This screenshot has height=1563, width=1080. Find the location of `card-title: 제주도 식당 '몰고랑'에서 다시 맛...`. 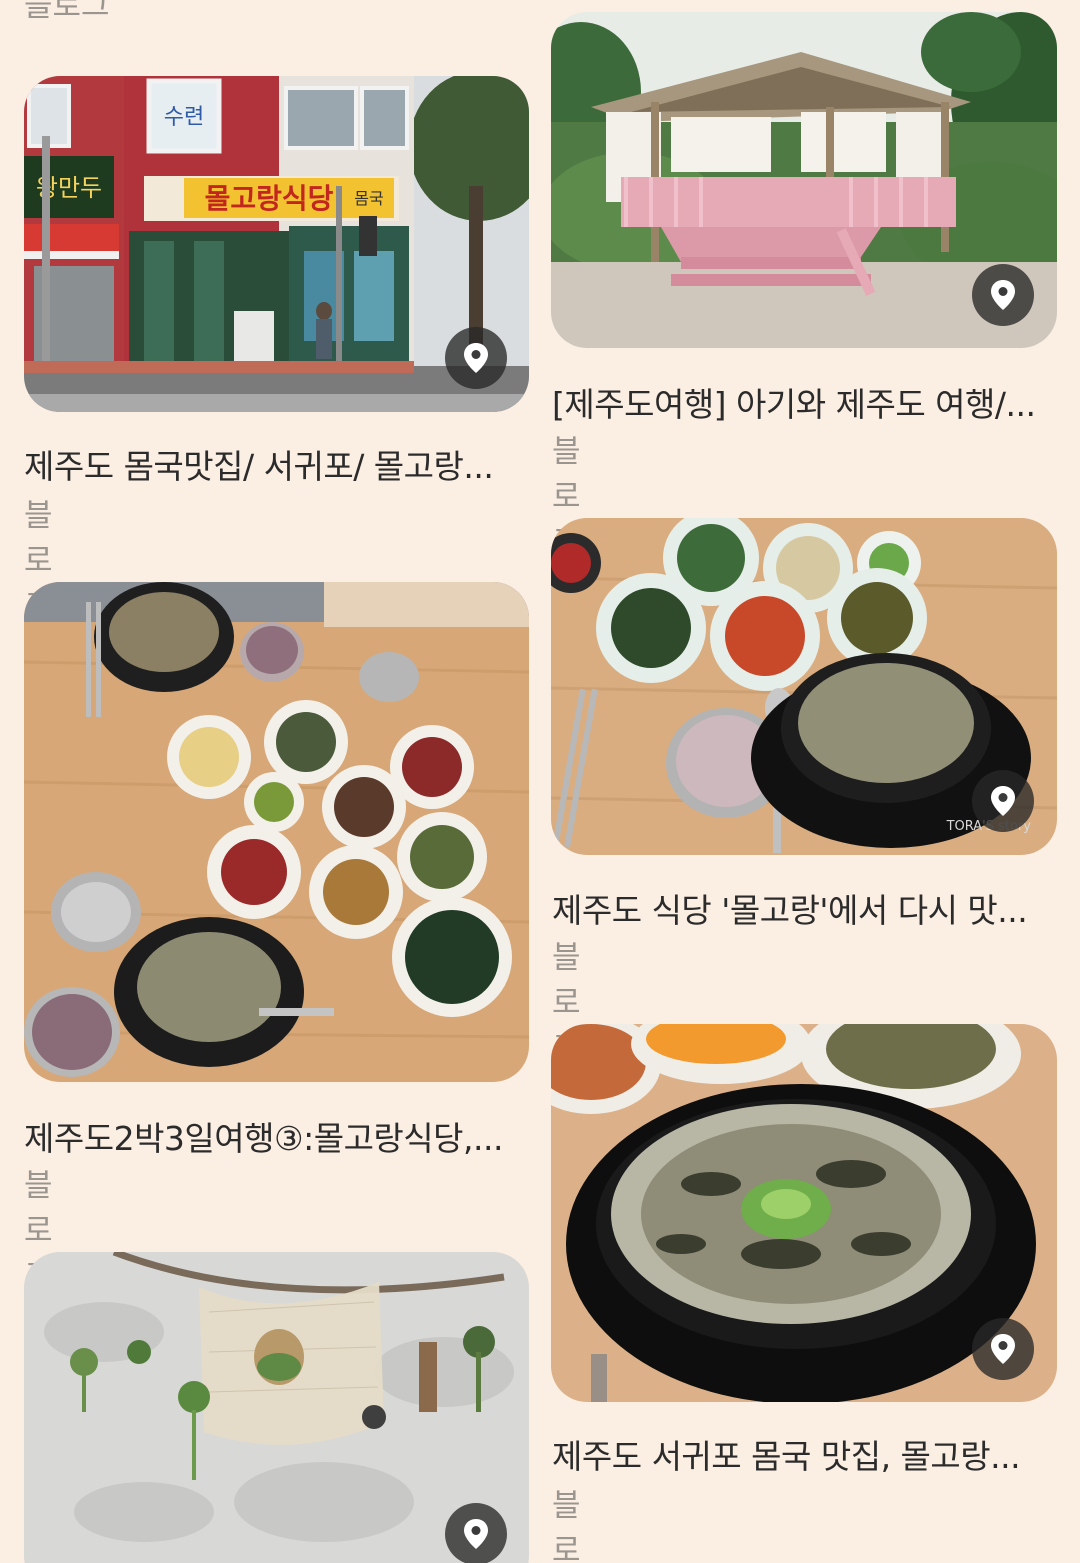

card-title: 제주도 식당 '몰고랑'에서 다시 맛... is located at coordinates (802, 908).